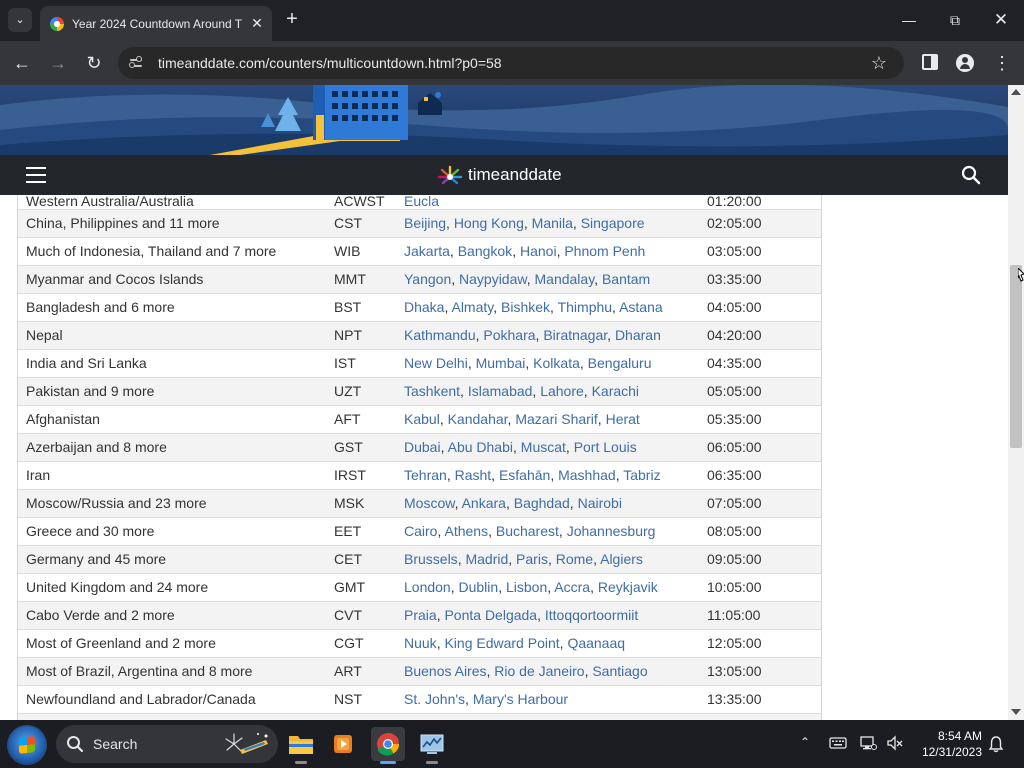  What do you see at coordinates (432, 391) in the screenshot?
I see `city-link: Tashkent` at bounding box center [432, 391].